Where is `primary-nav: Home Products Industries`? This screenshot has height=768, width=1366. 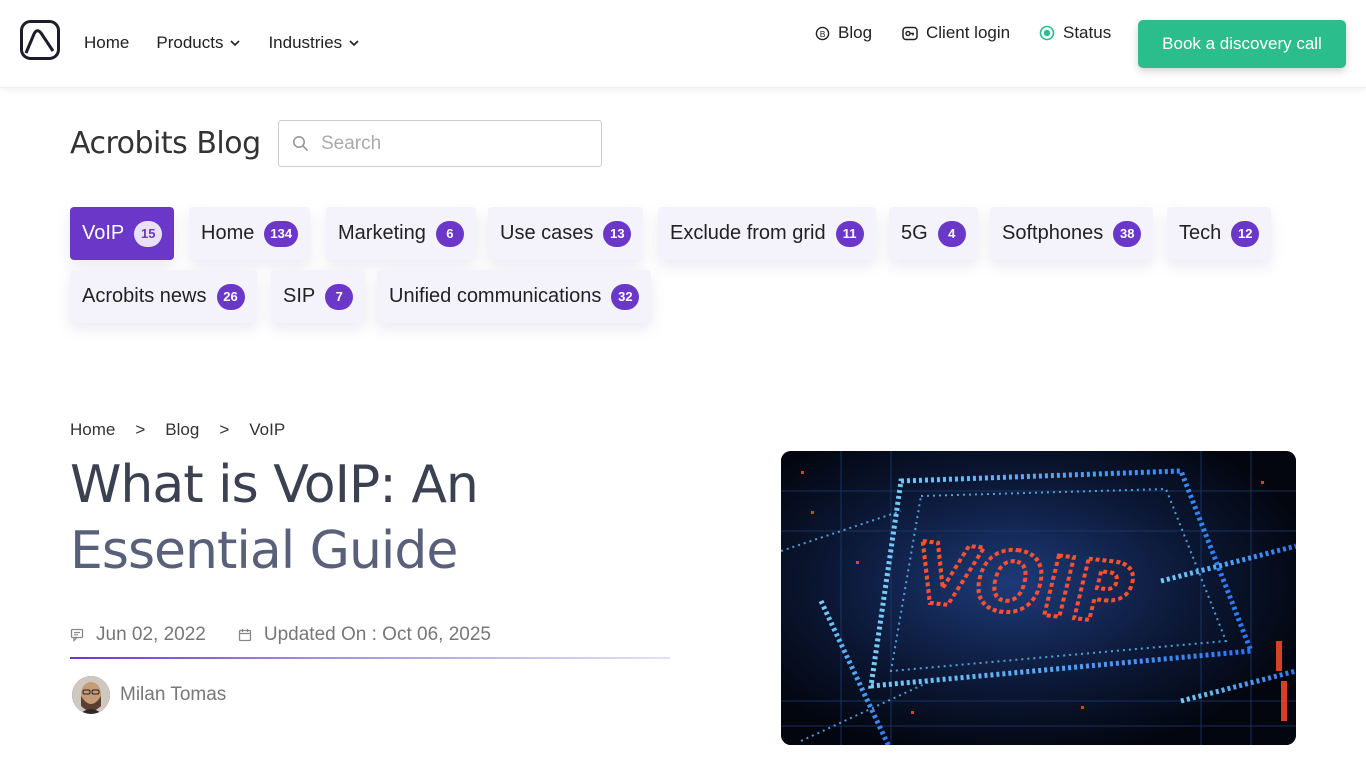
primary-nav: Home Products Industries is located at coordinates (235, 43).